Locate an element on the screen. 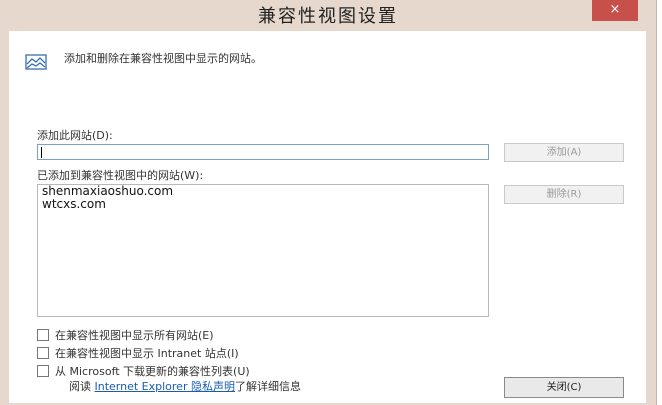 This screenshot has height=405, width=662. show-all-sites-checkbox is located at coordinates (43, 335).